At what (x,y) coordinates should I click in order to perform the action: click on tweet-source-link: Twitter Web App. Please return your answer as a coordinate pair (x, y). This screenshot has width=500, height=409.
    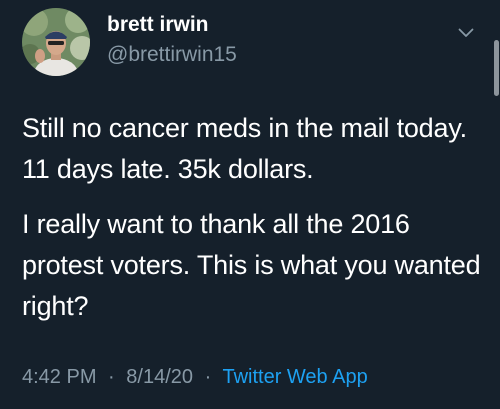
    Looking at the image, I should click on (294, 377).